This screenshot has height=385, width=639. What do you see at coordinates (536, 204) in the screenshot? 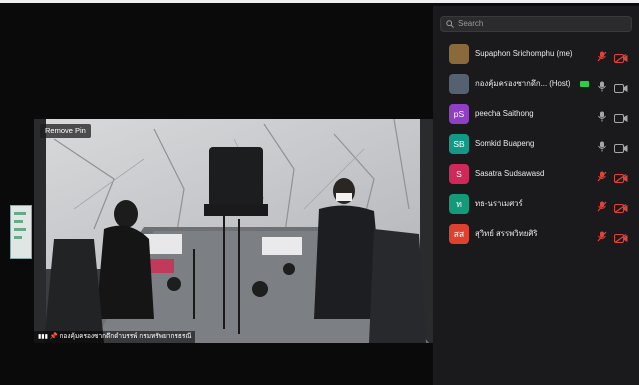
I see `participant-row: ท ทธ-นราเมศวร์` at bounding box center [536, 204].